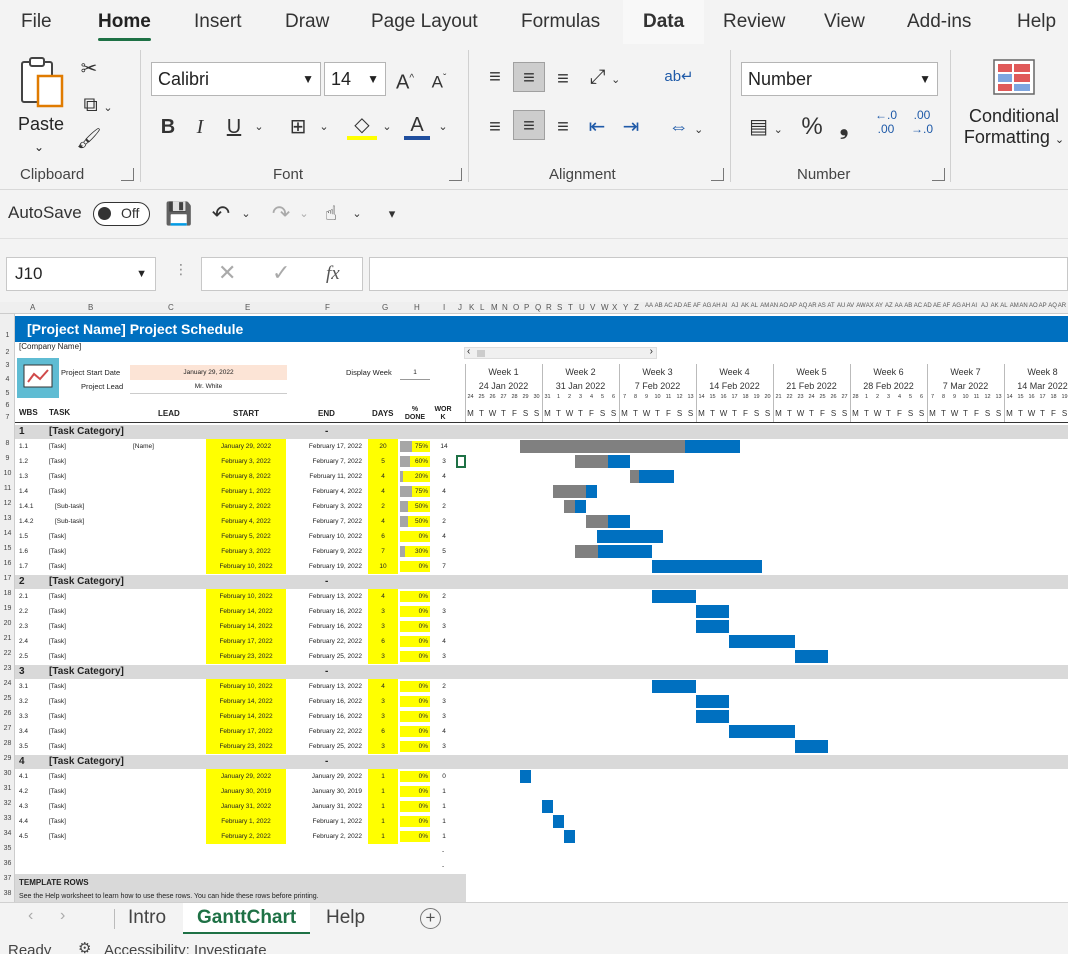 The width and height of the screenshot is (1068, 954). What do you see at coordinates (326, 641) in the screenshot?
I see `task-end: February 22, 2022` at bounding box center [326, 641].